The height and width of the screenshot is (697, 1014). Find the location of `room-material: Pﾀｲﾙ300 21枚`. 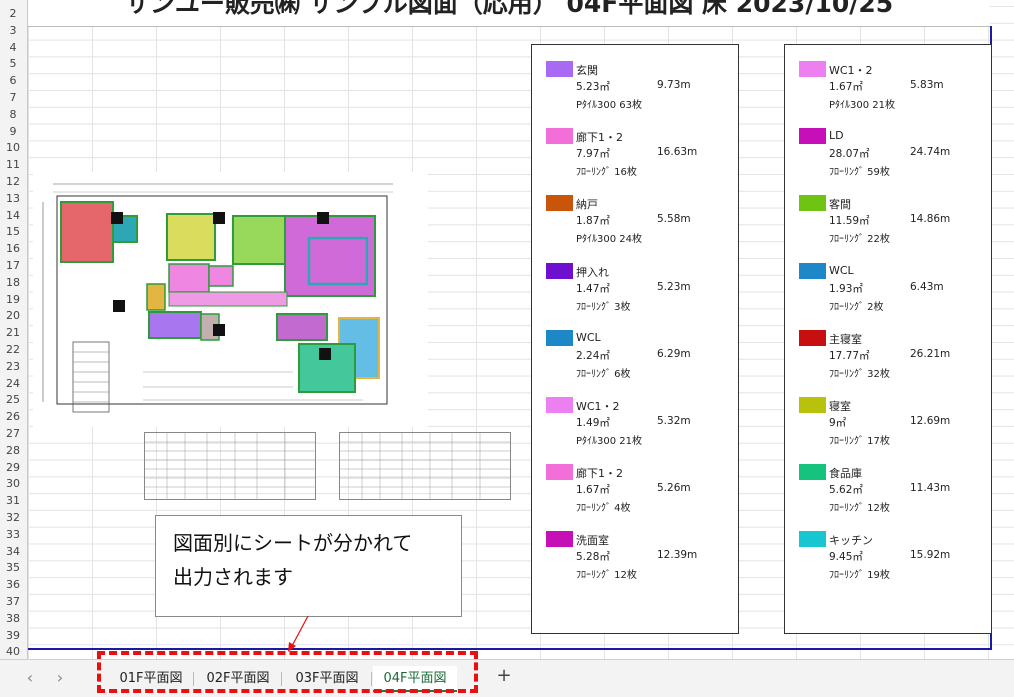

room-material: Pﾀｲﾙ300 21枚 is located at coordinates (862, 105).